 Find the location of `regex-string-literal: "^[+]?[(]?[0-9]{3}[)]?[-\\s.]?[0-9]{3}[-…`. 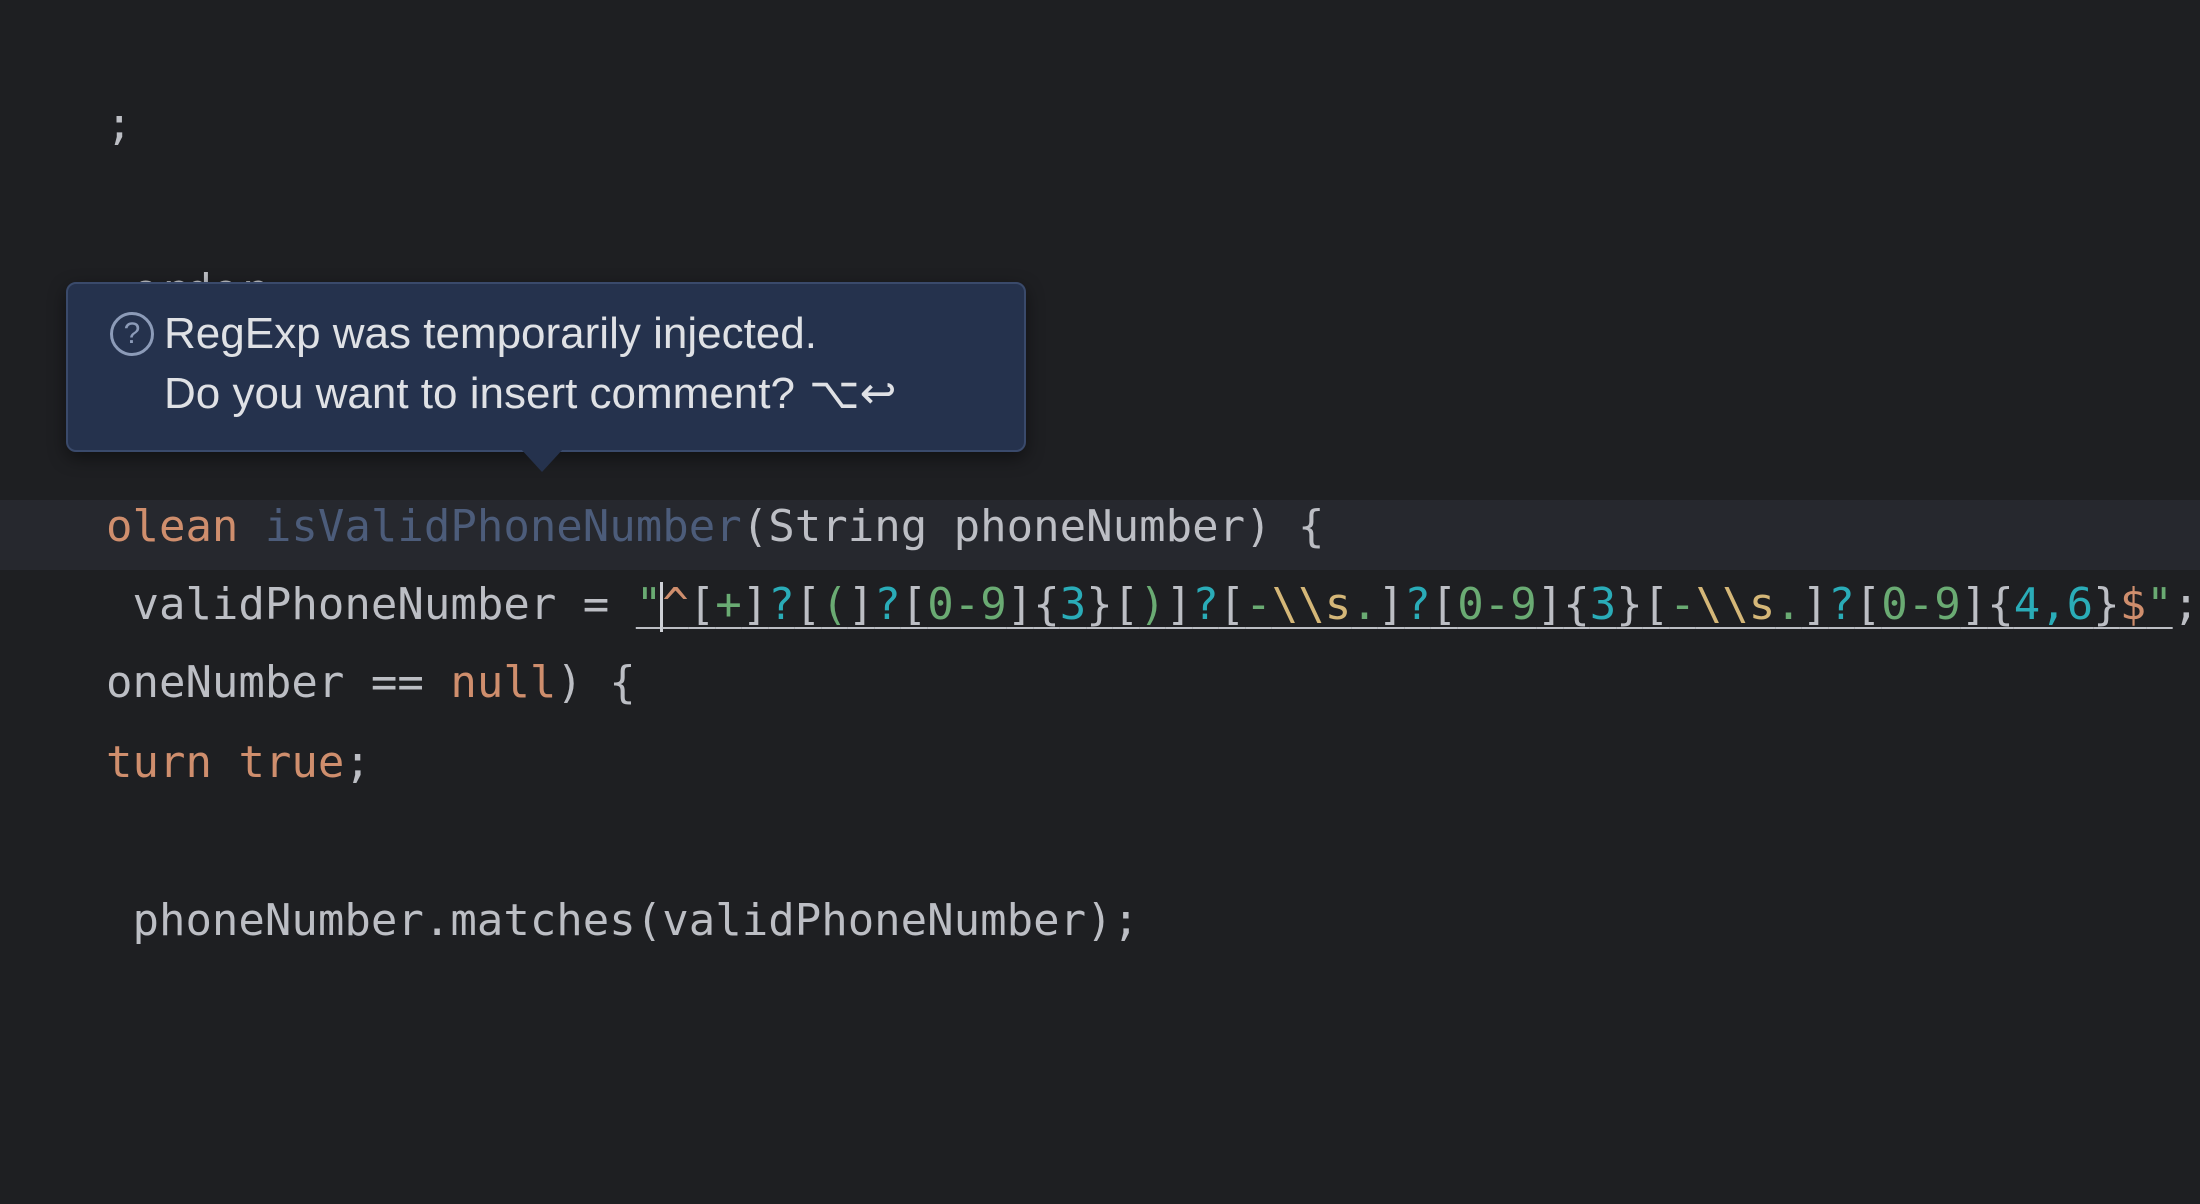

regex-string-literal: "^[+]?[(]?[0-9]{3}[)]?[-\\s.]?[0-9]{3}[-… is located at coordinates (1404, 605).